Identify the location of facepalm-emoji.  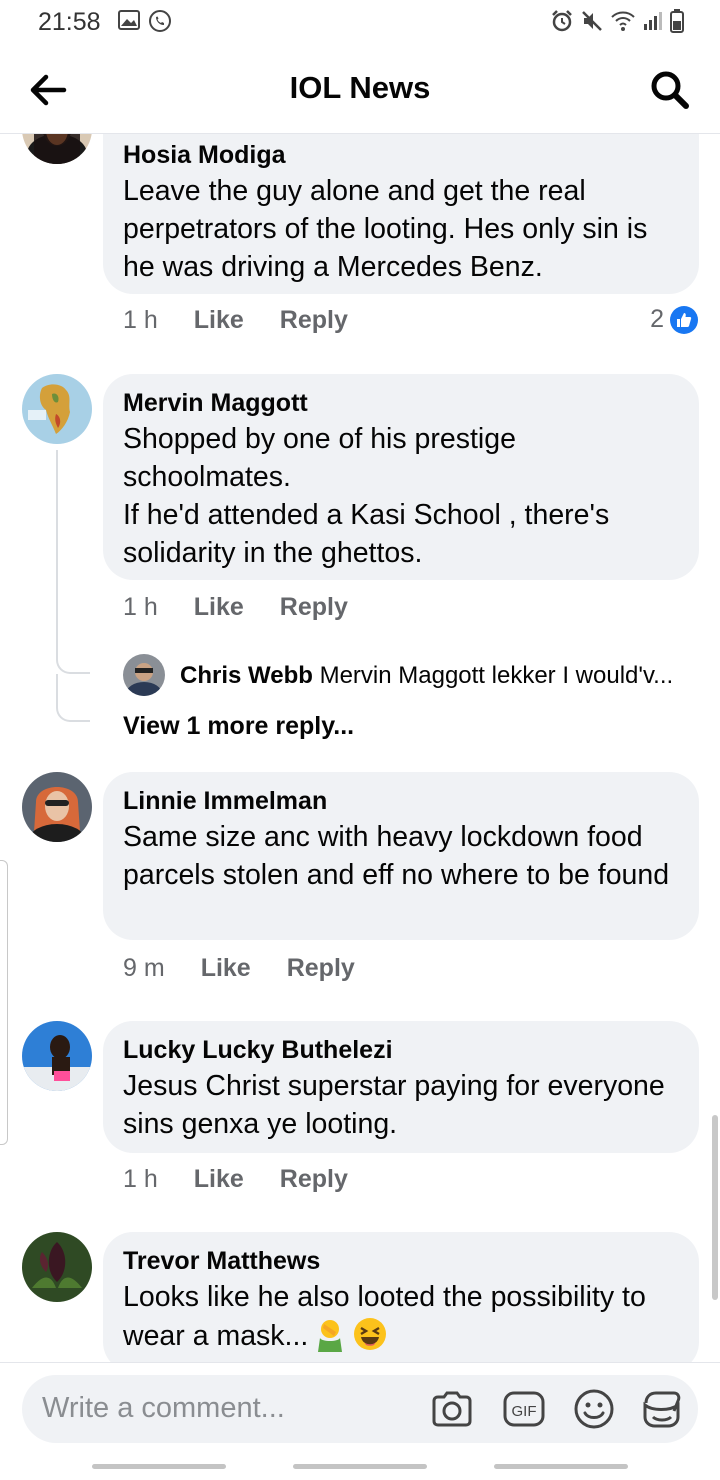
(330, 1336).